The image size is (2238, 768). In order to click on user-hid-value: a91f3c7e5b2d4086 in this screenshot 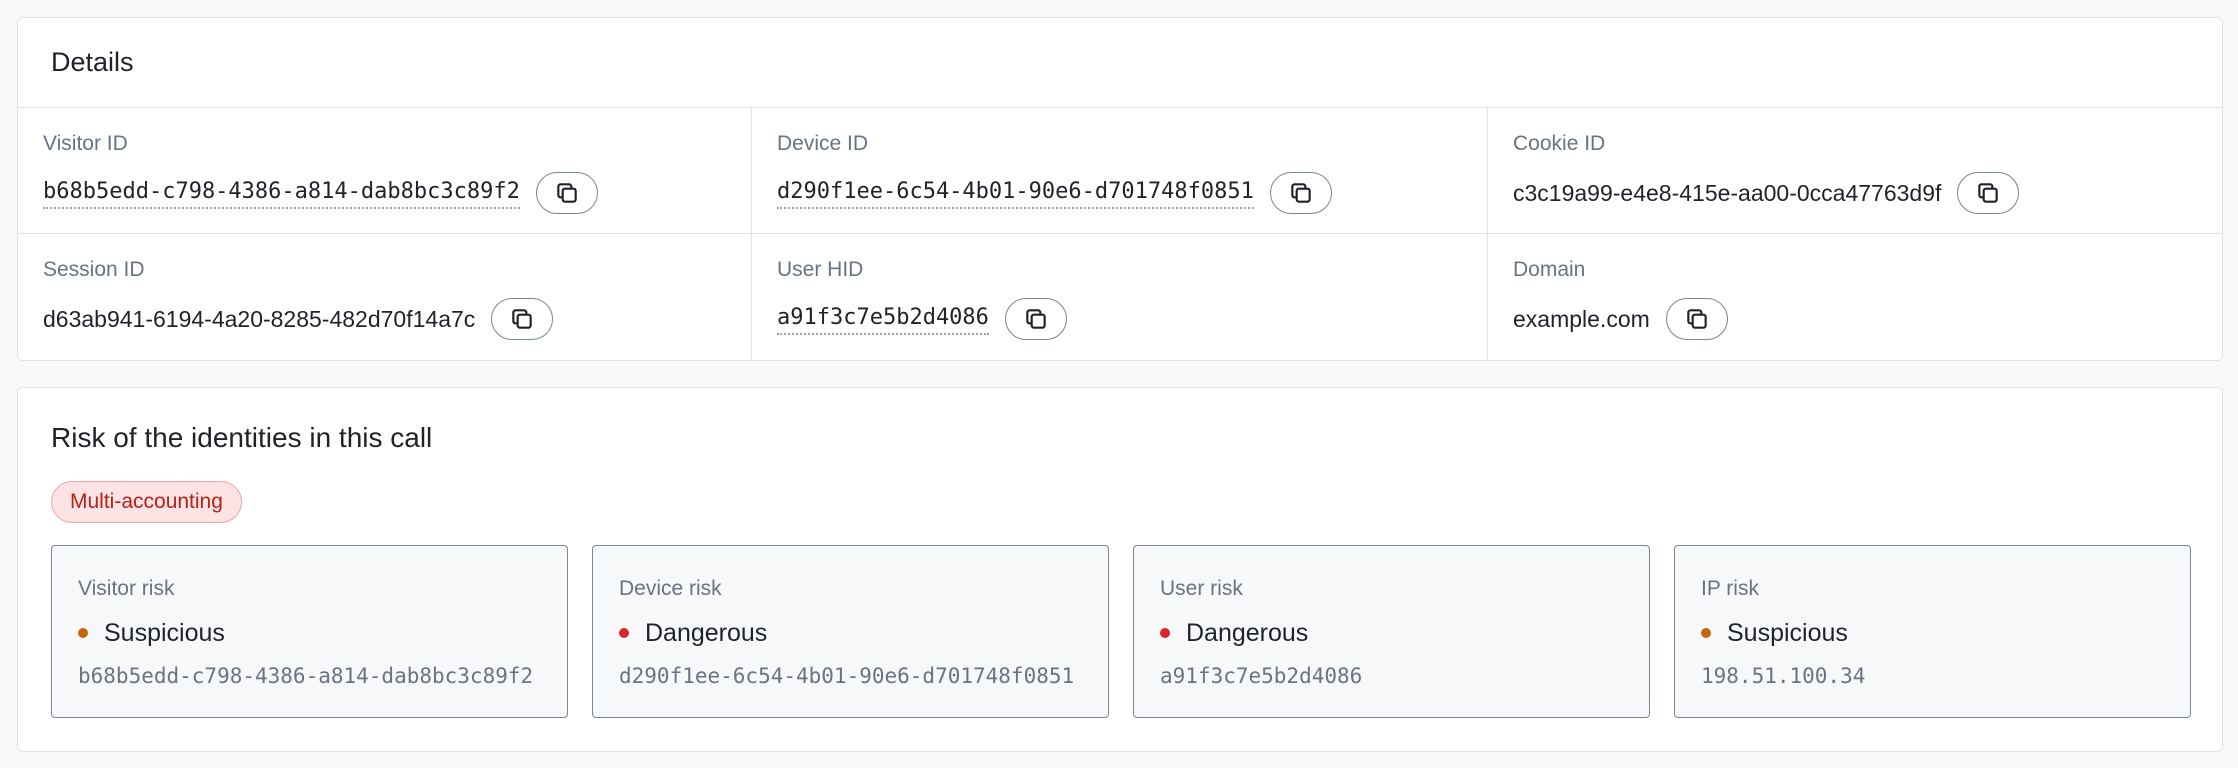, I will do `click(883, 319)`.